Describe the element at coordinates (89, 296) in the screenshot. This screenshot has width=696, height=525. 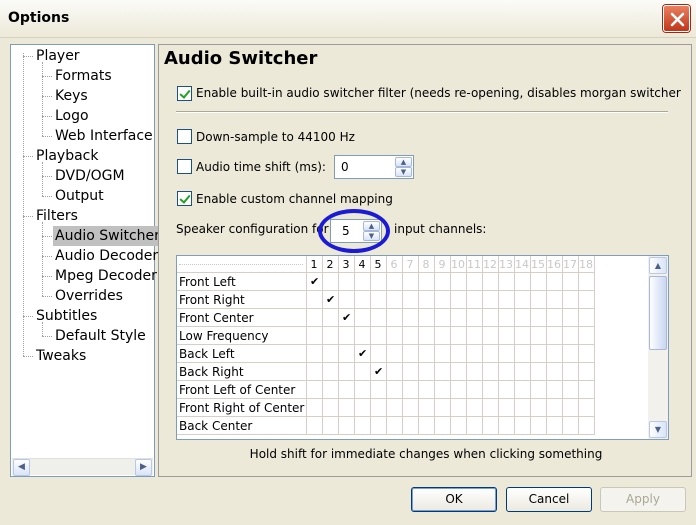
I see `tree-item-overrides: Overrides` at that location.